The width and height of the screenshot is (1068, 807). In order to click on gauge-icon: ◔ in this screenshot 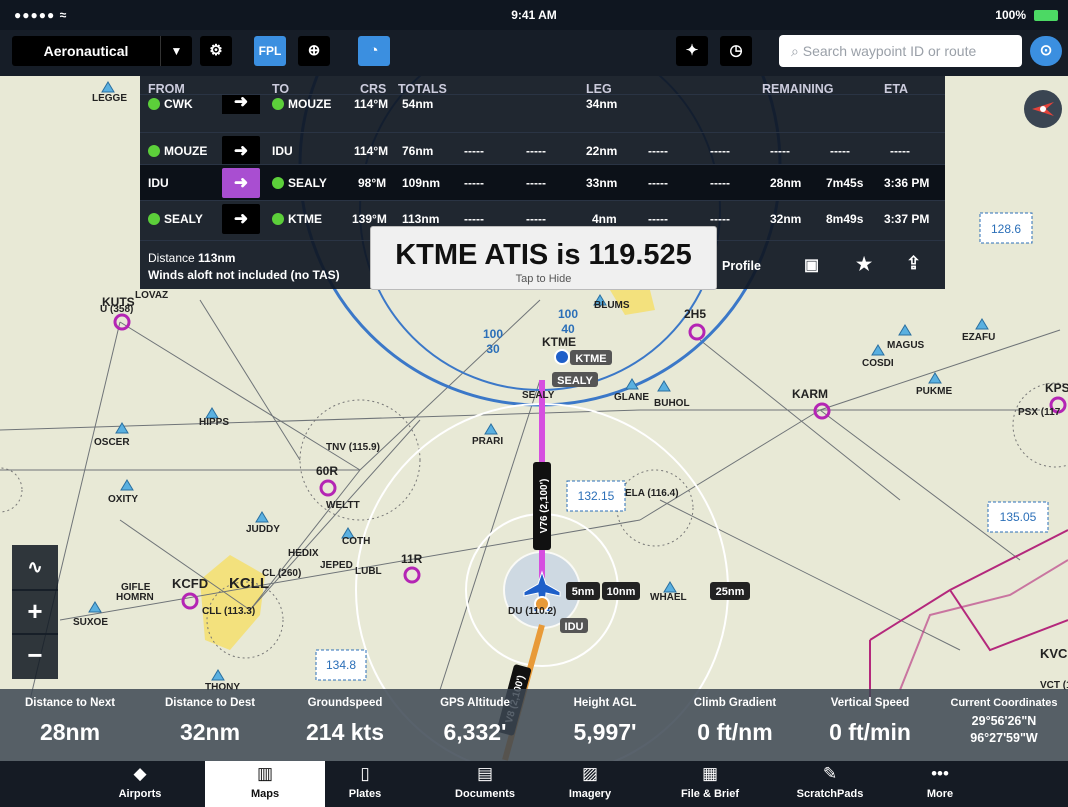, I will do `click(374, 50)`.